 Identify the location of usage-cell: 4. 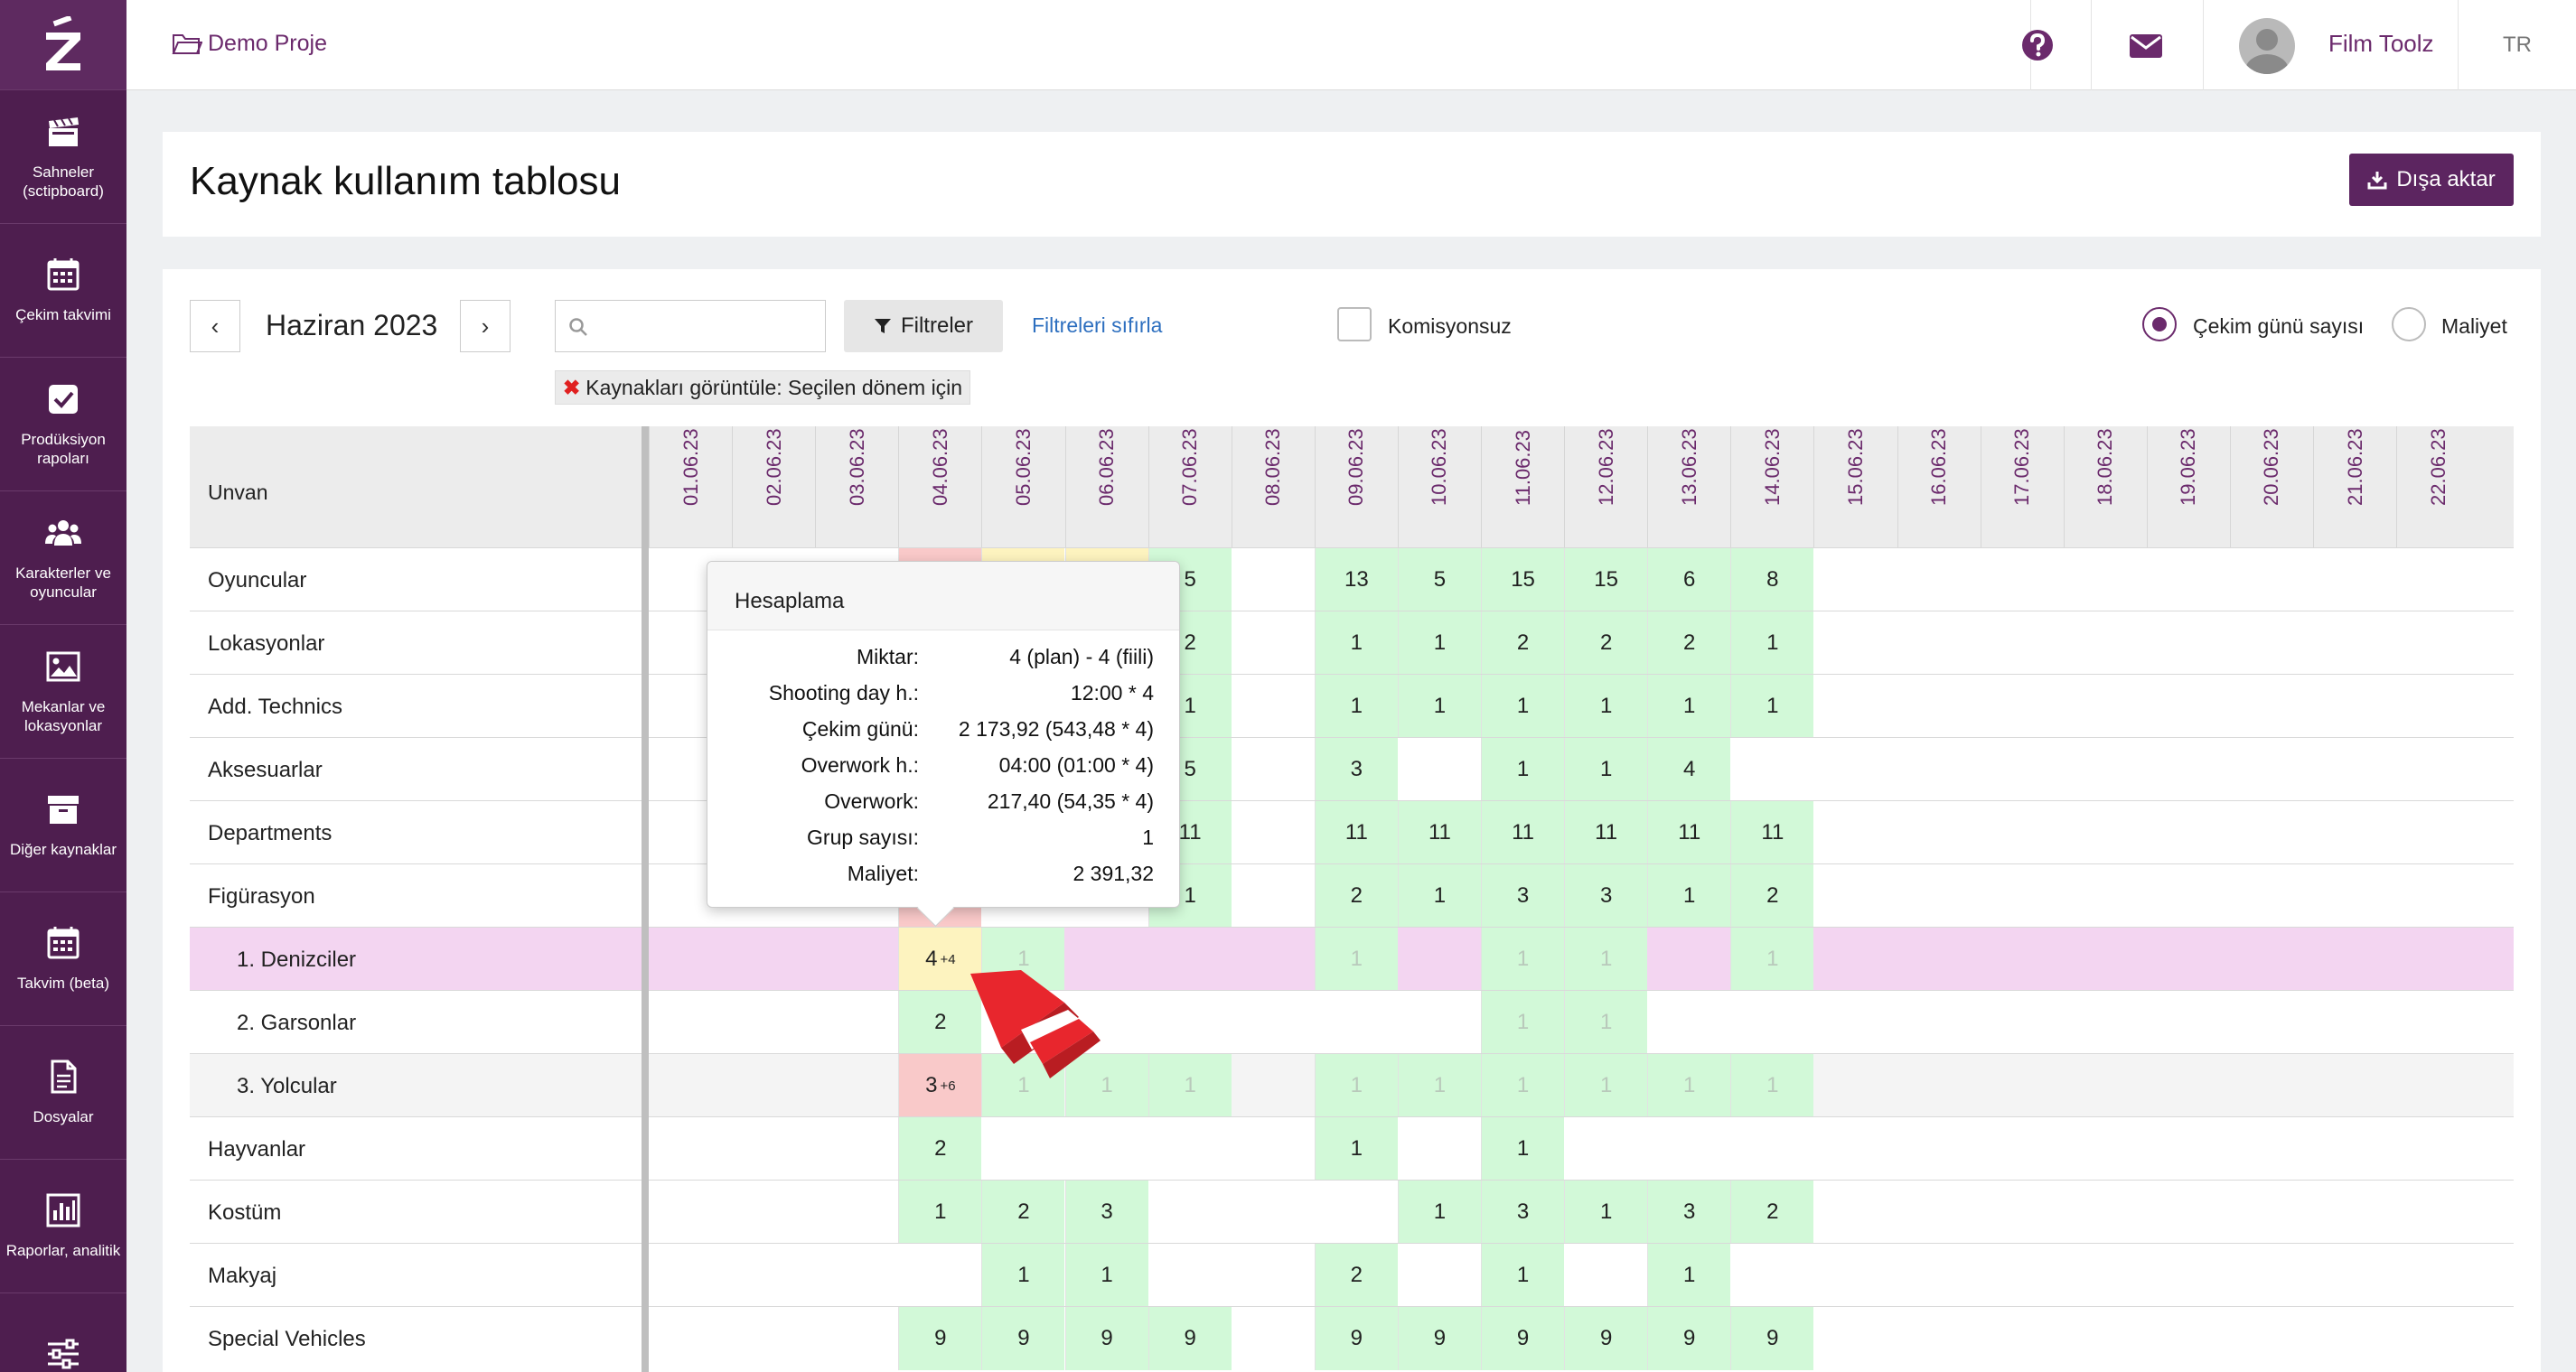
(1689, 770).